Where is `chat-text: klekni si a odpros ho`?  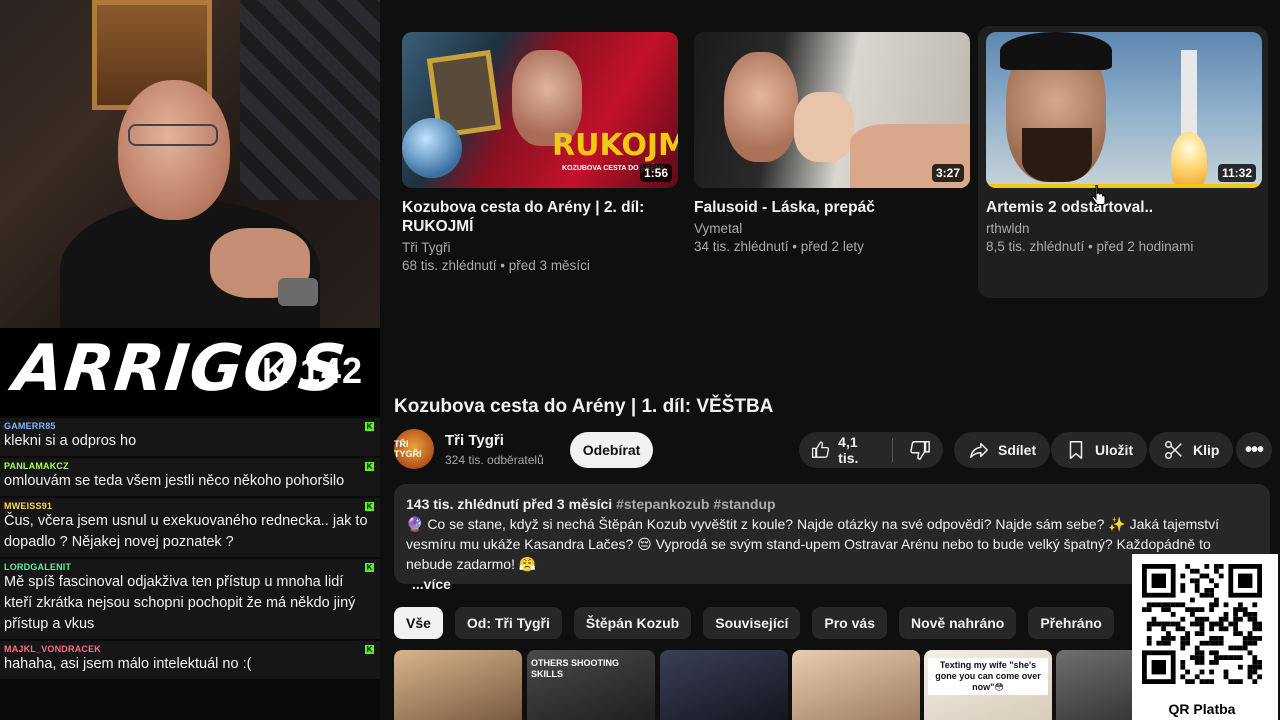
chat-text: klekni si a odpros ho is located at coordinates (70, 441).